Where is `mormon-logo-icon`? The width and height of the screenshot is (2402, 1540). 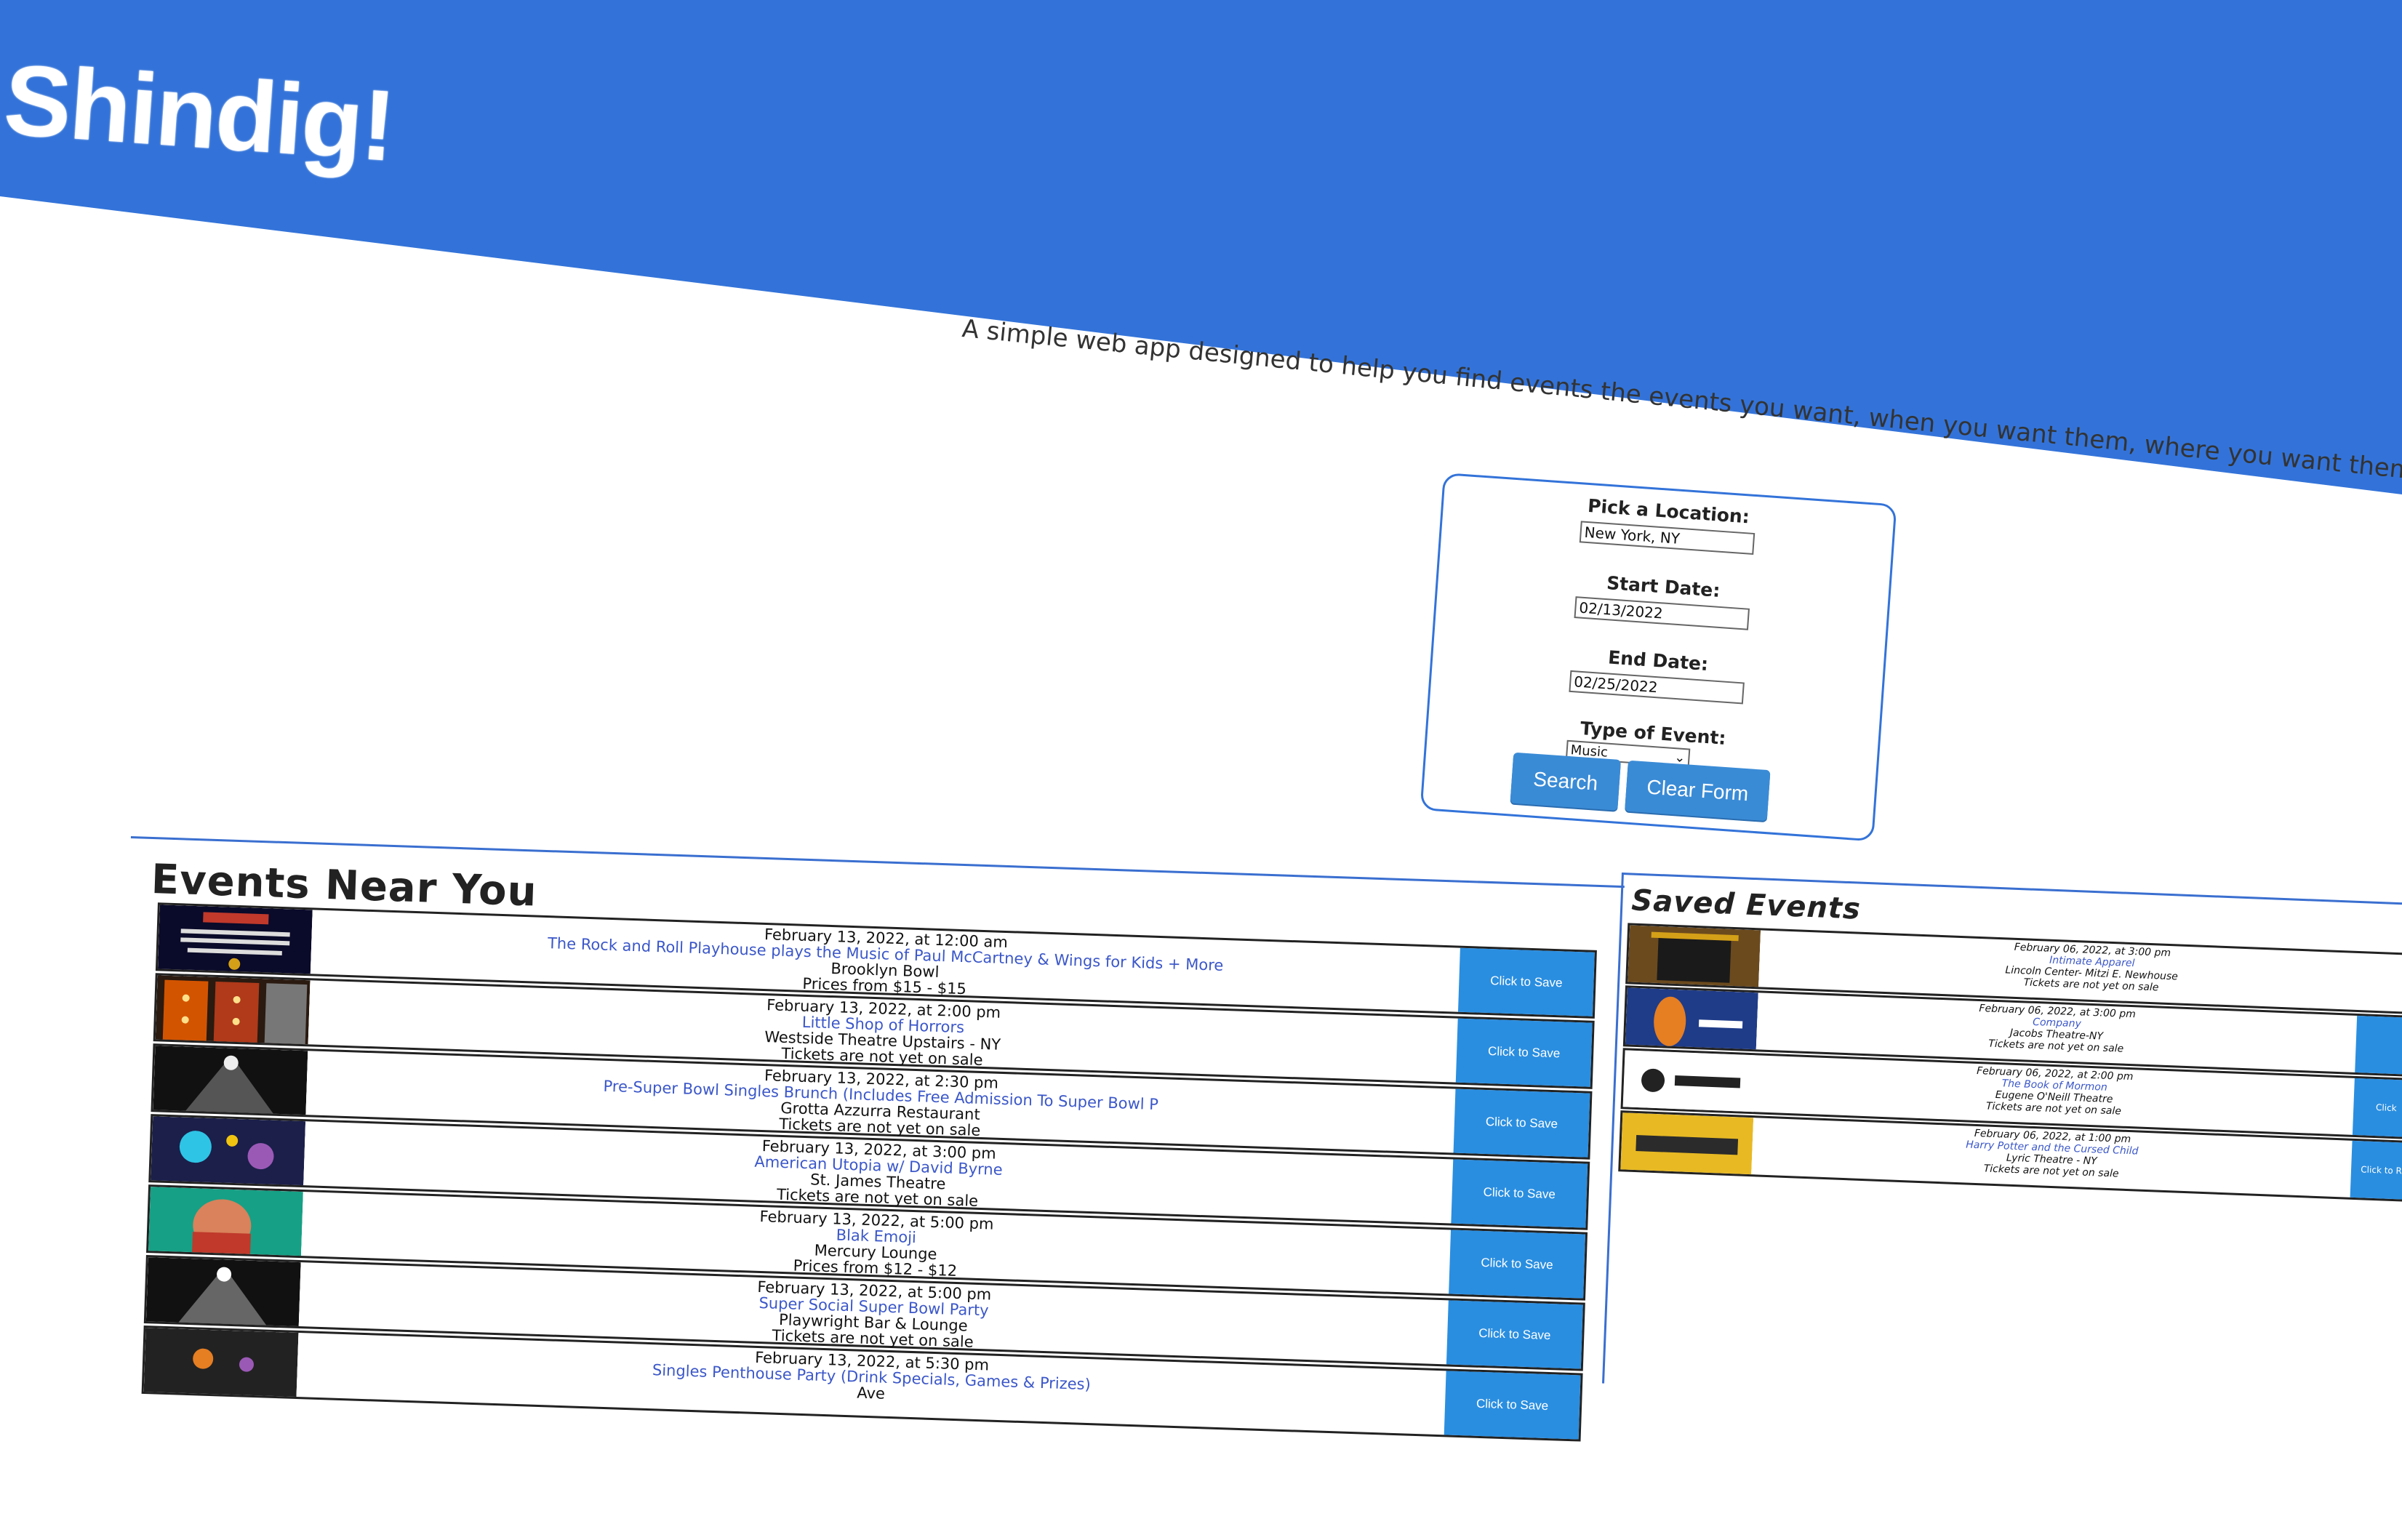 mormon-logo-icon is located at coordinates (1689, 1081).